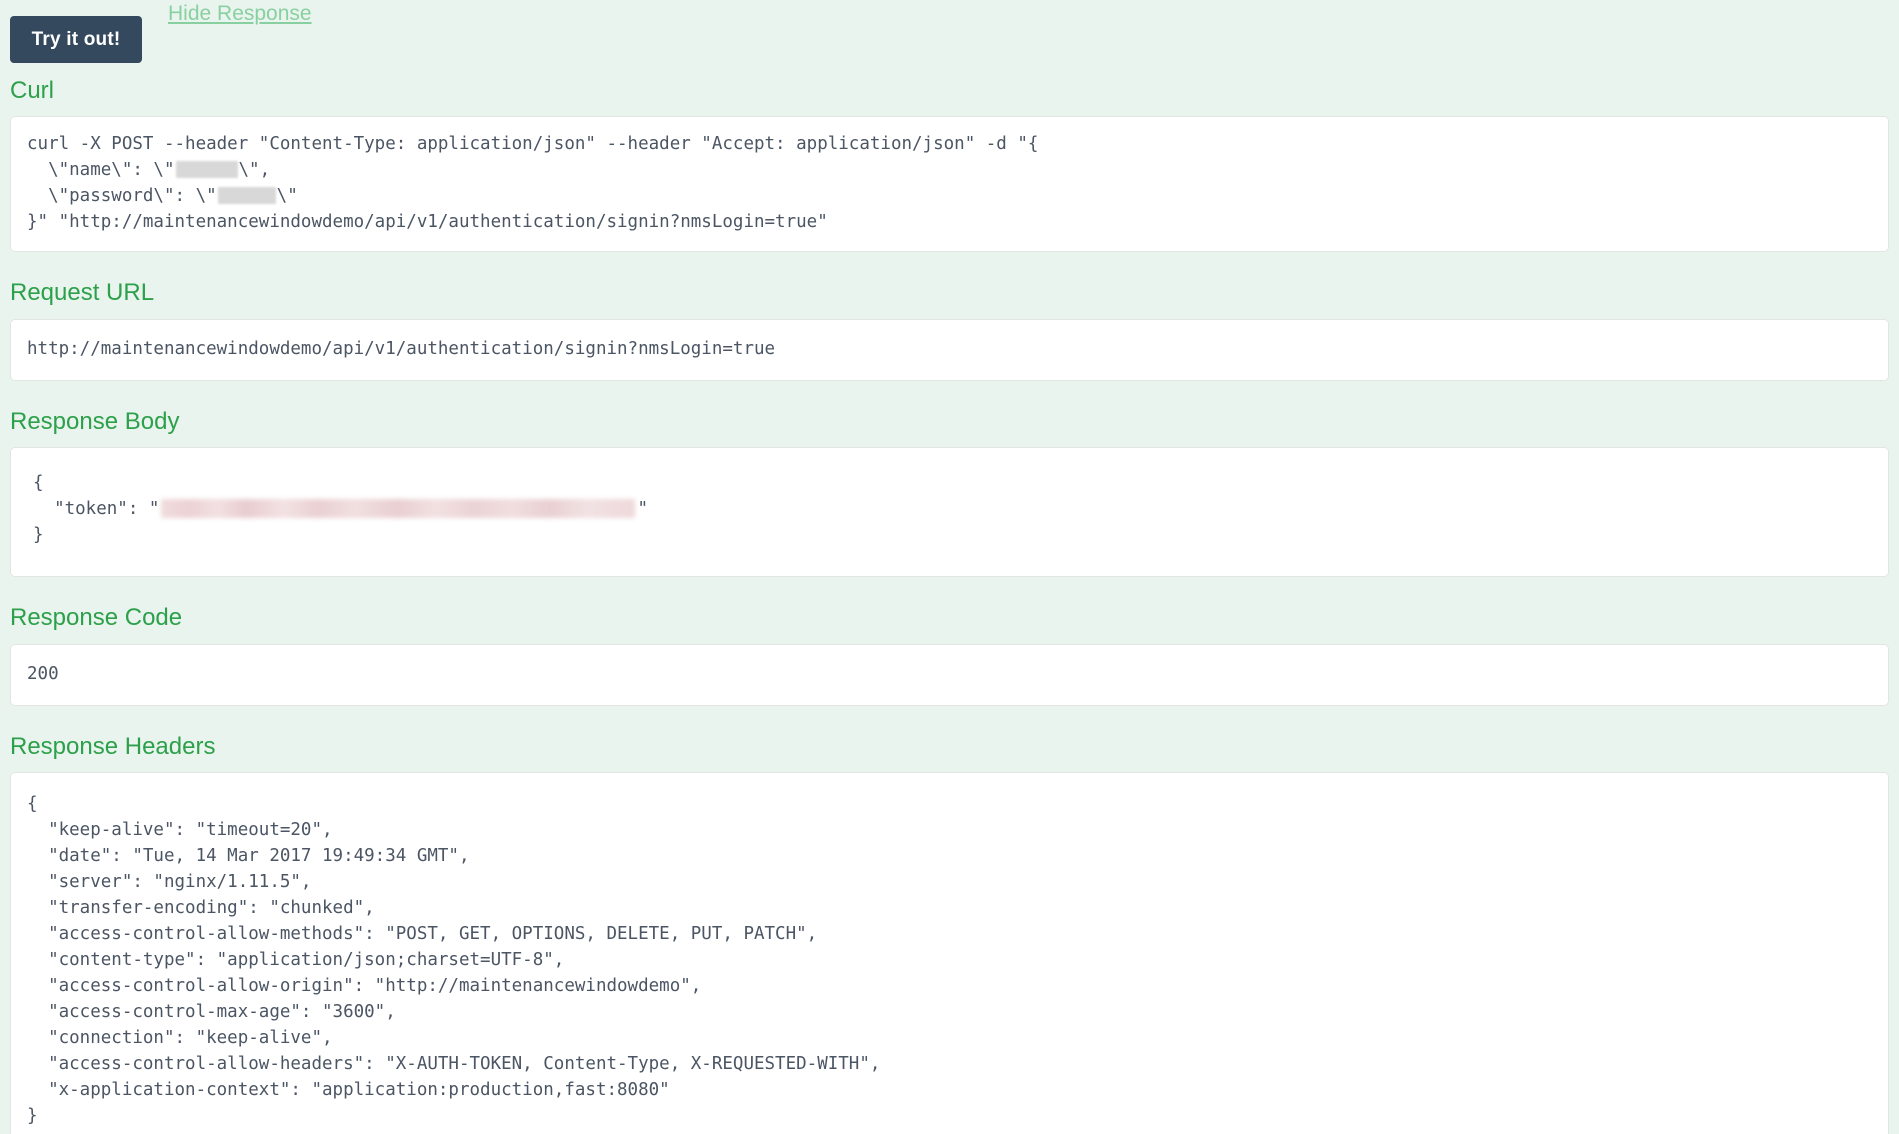 This screenshot has height=1134, width=1899. What do you see at coordinates (398, 509) in the screenshot?
I see `redacted-token-value` at bounding box center [398, 509].